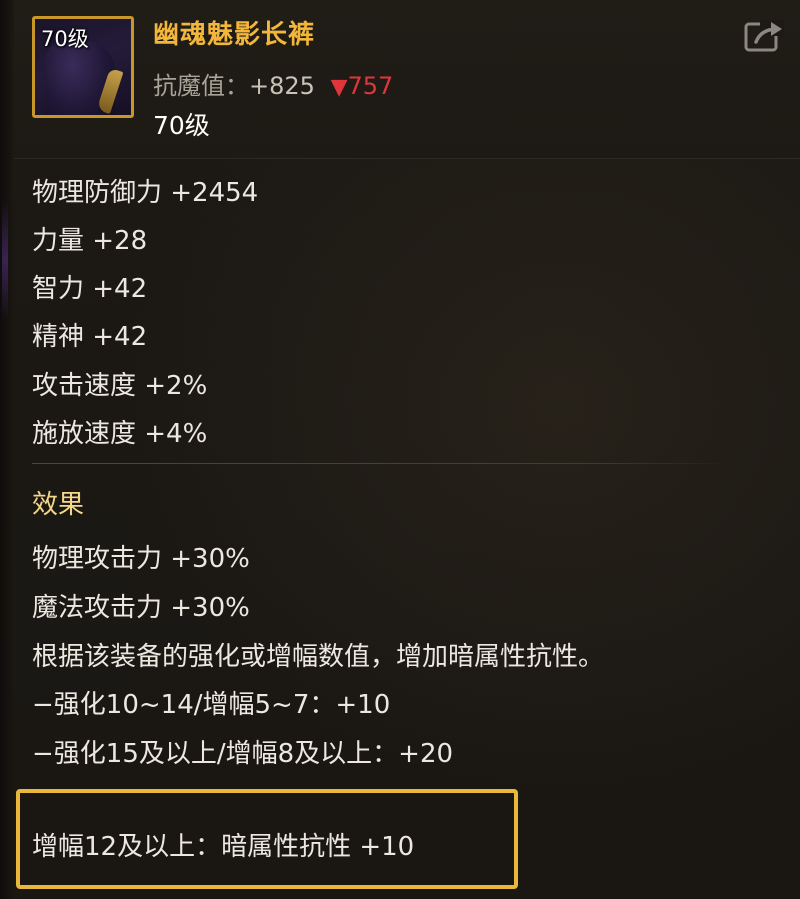 The width and height of the screenshot is (800, 899). I want to click on magic-resist-value: +825, so click(282, 86).